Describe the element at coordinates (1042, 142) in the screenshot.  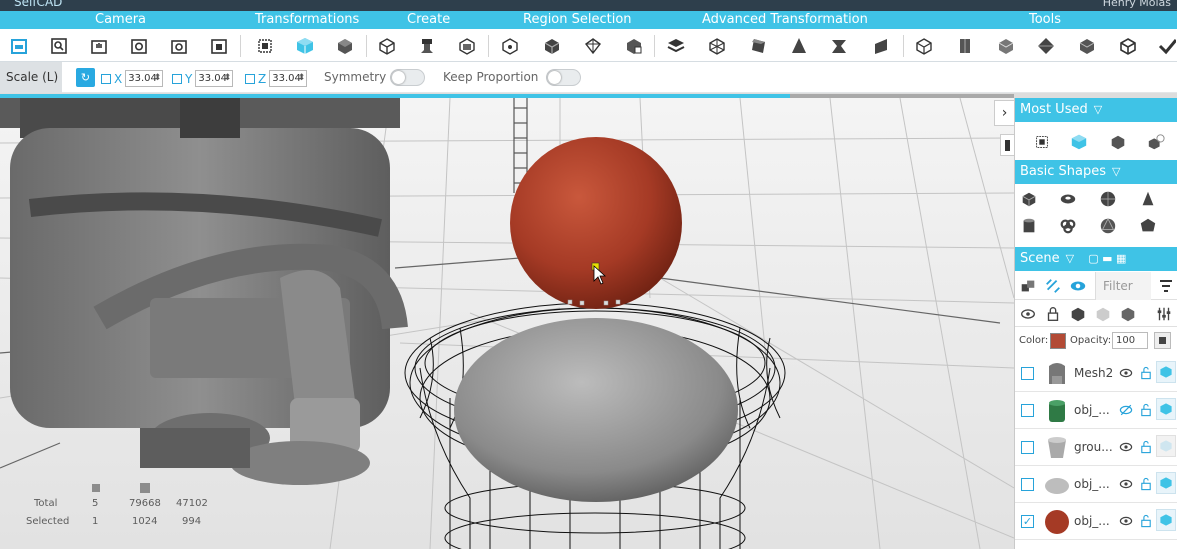
I see `most-used-move-icon` at that location.